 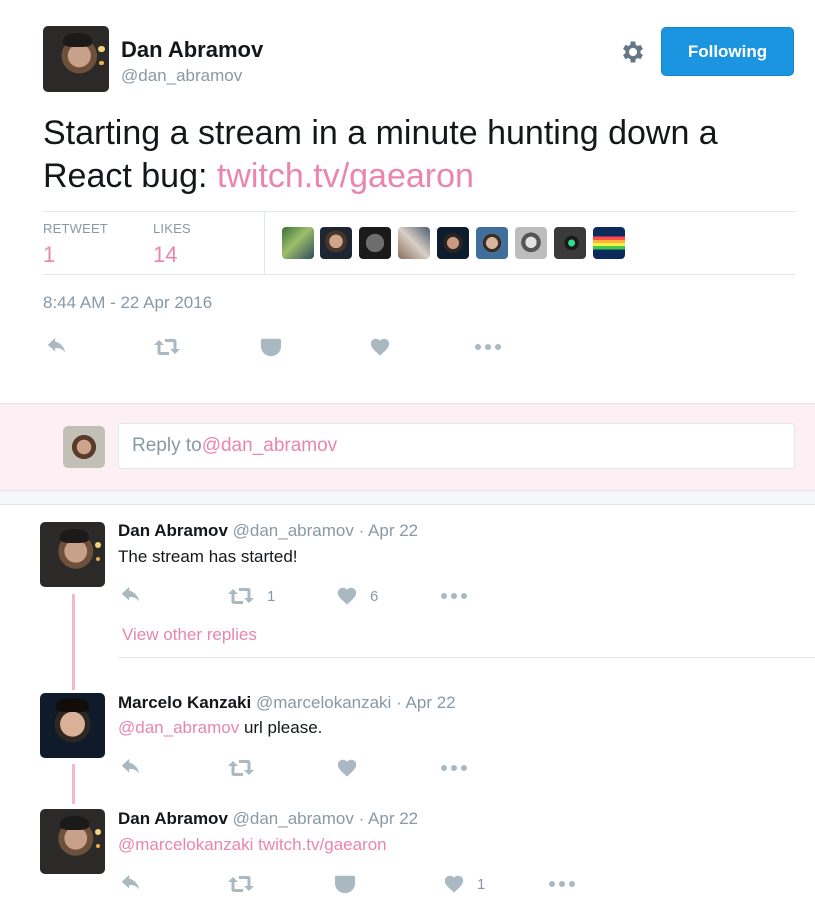 I want to click on reply-text: @dan_abramov url please., so click(x=220, y=728).